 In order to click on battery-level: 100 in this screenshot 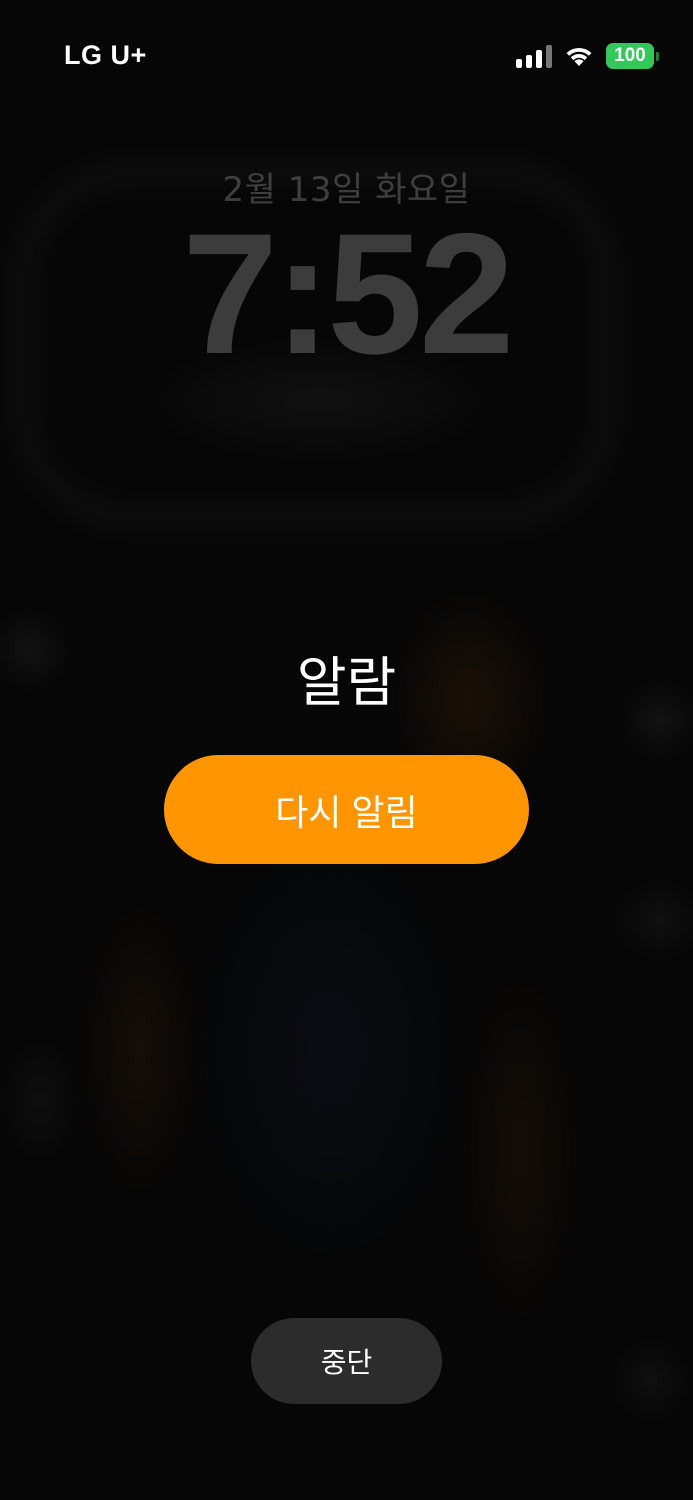, I will do `click(630, 56)`.